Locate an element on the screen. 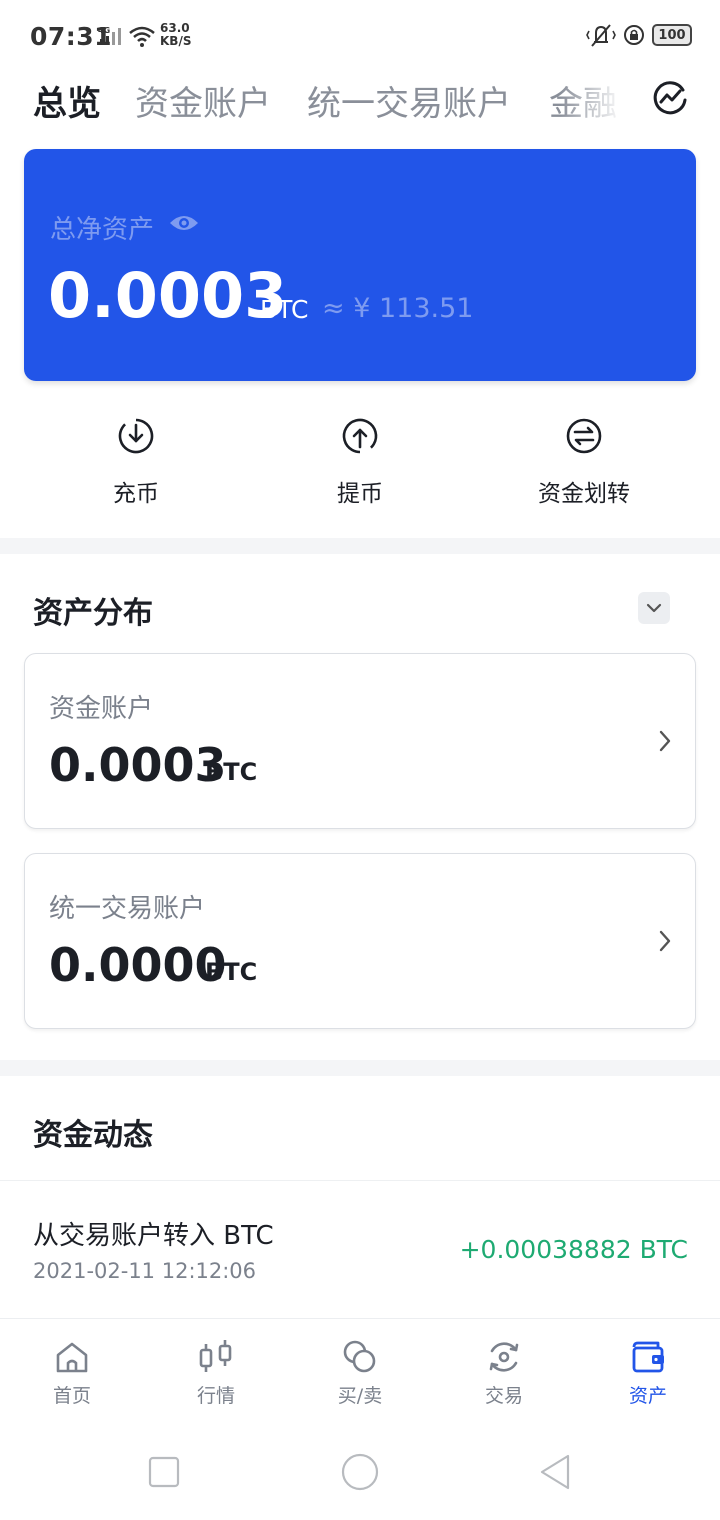 The width and height of the screenshot is (720, 1520). total-net-assets-label: 总净资产 is located at coordinates (102, 230).